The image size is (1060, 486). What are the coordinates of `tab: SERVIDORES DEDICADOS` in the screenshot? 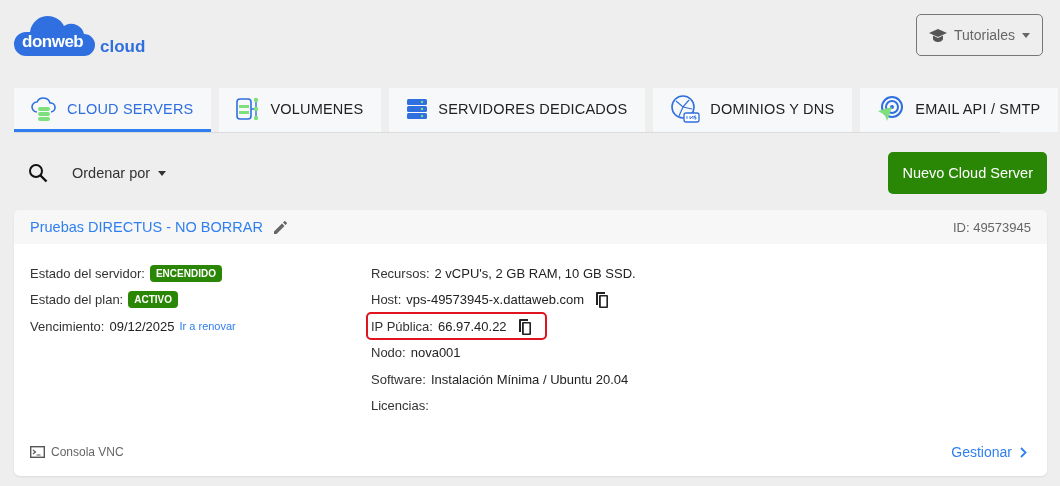 It's located at (517, 110).